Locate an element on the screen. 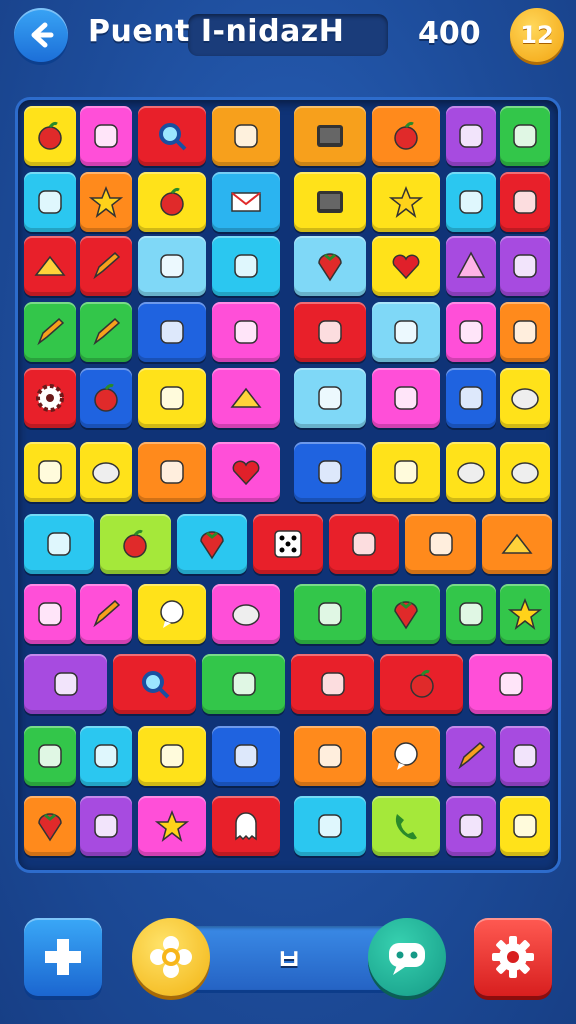  flower-icon is located at coordinates (171, 957).